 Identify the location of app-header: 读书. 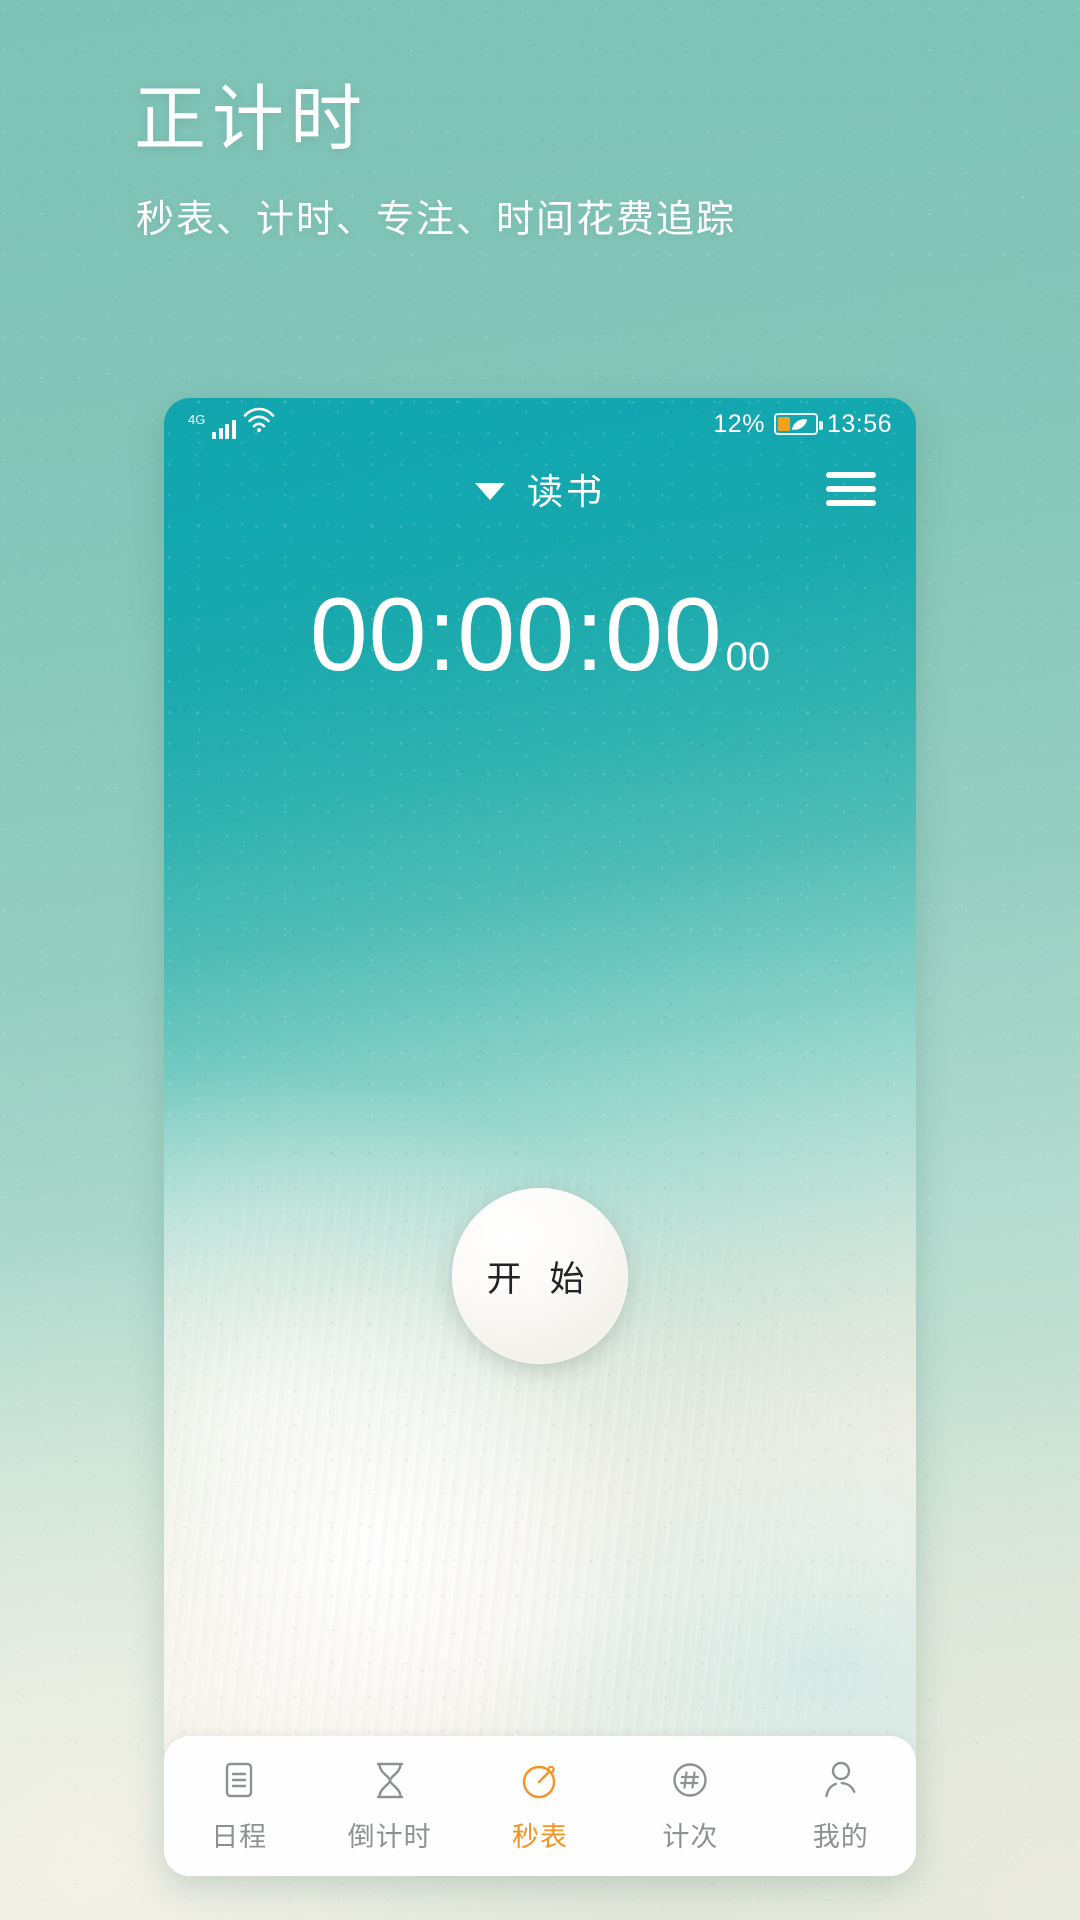
(540, 489).